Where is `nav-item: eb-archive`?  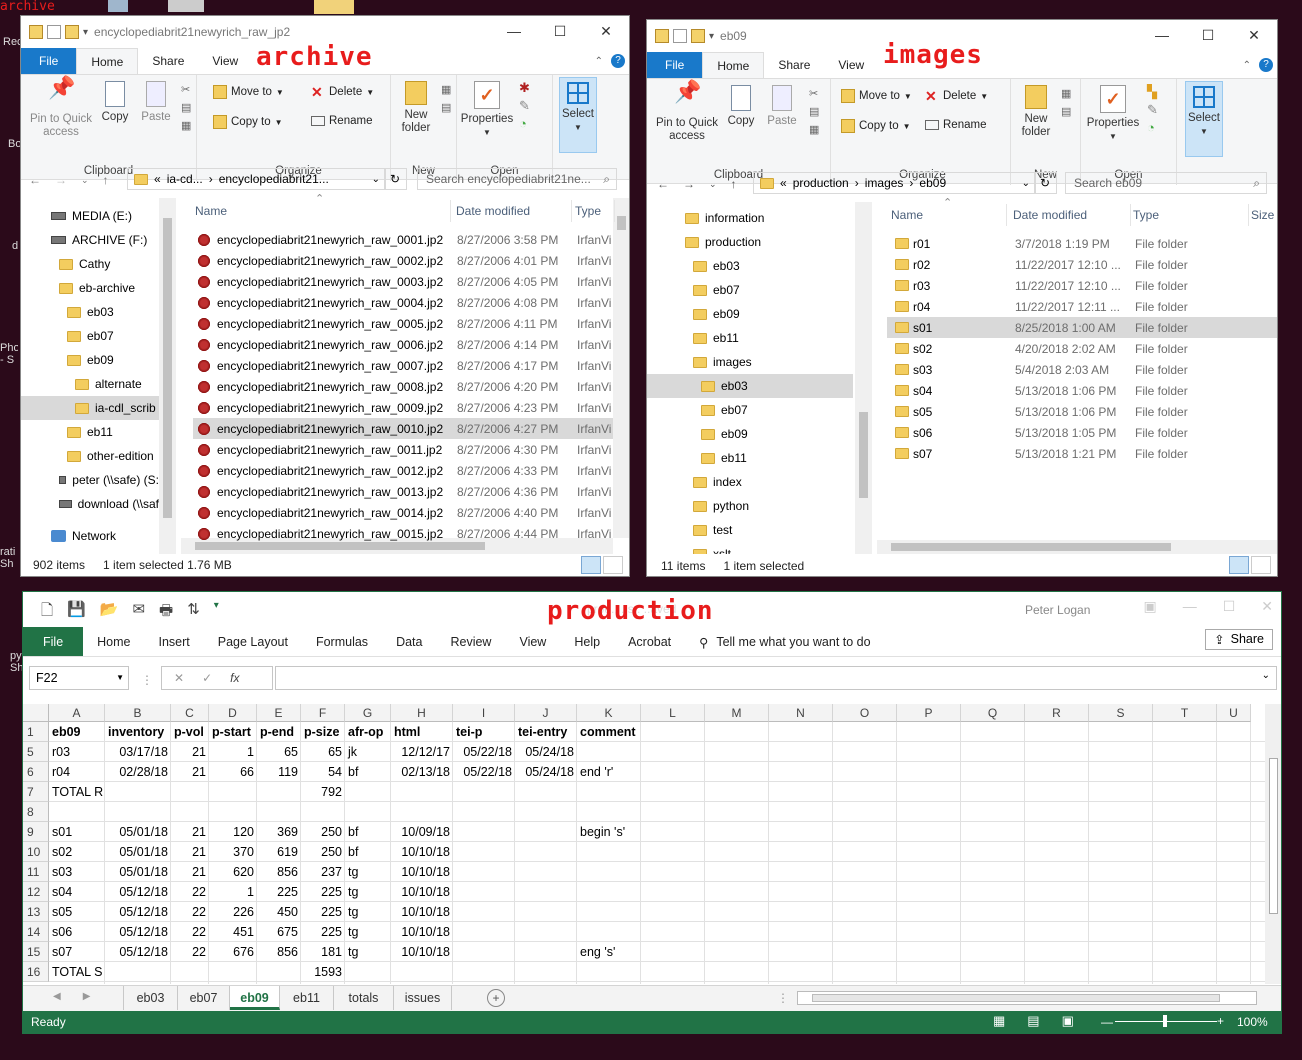 nav-item: eb-archive is located at coordinates (90, 288).